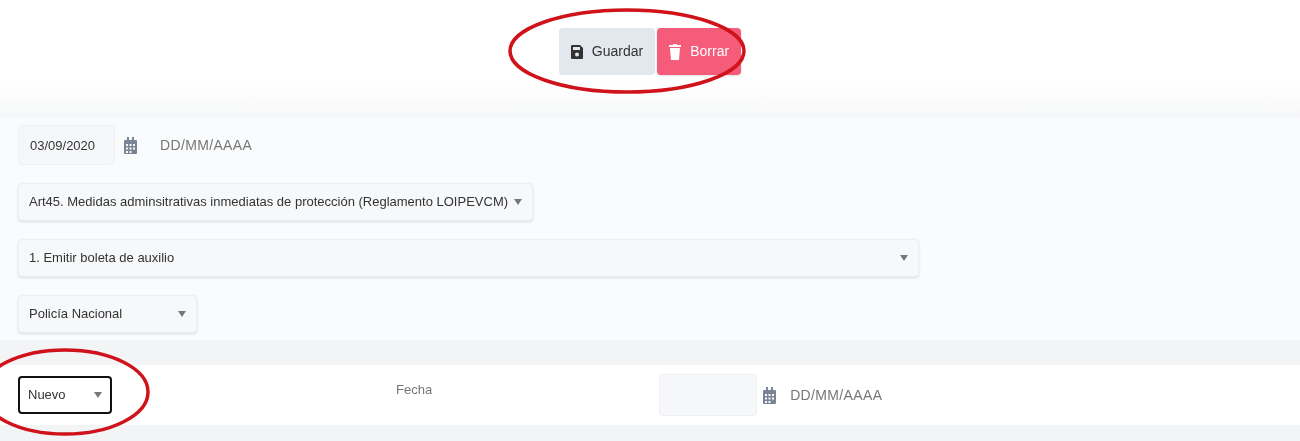  What do you see at coordinates (675, 51) in the screenshot?
I see `trash-icon` at bounding box center [675, 51].